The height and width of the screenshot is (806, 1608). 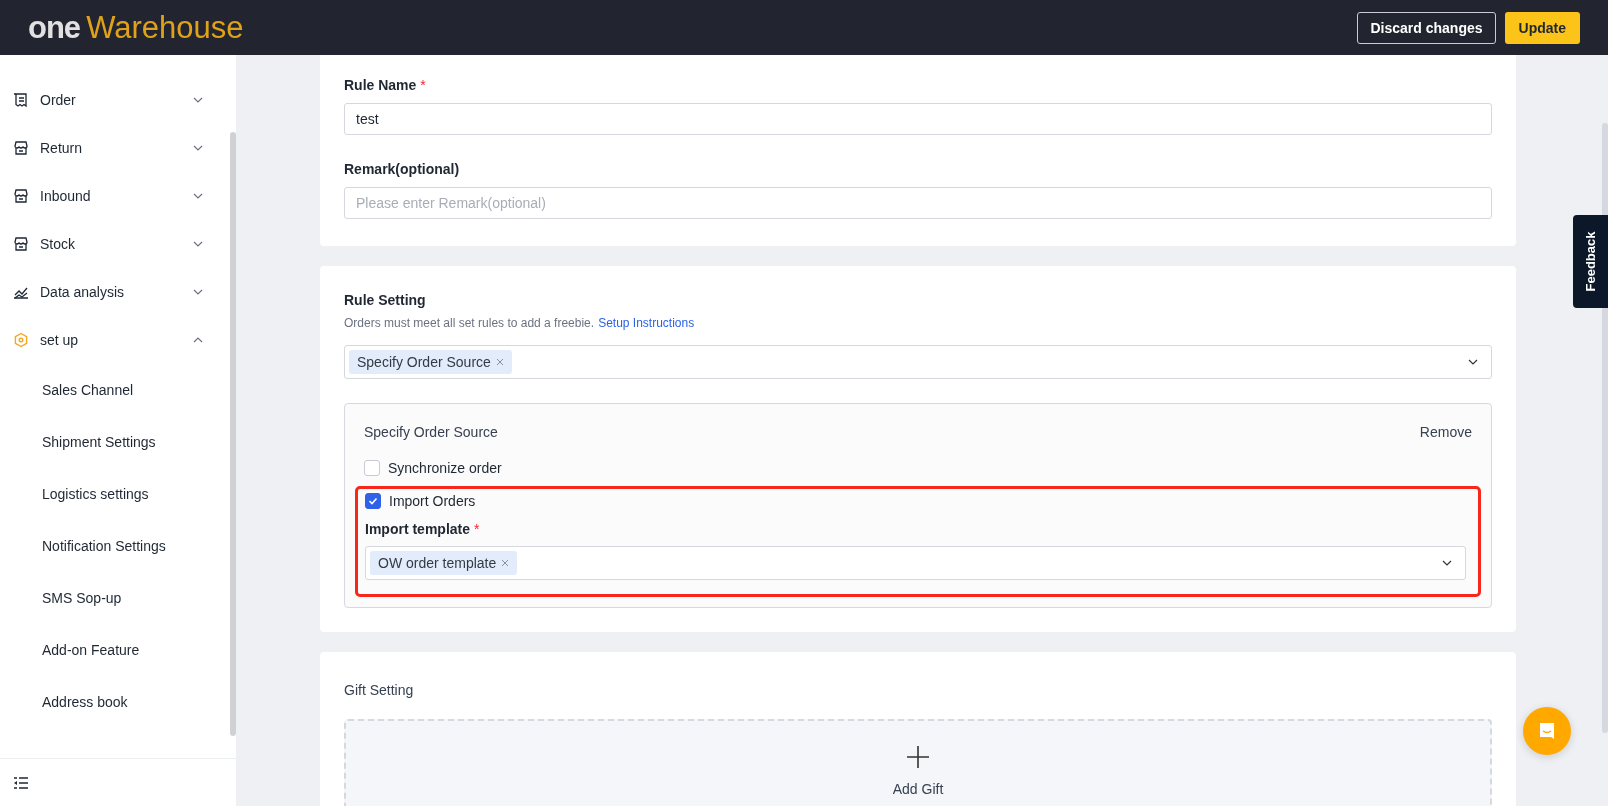 I want to click on rule-name-field: test, so click(x=918, y=119).